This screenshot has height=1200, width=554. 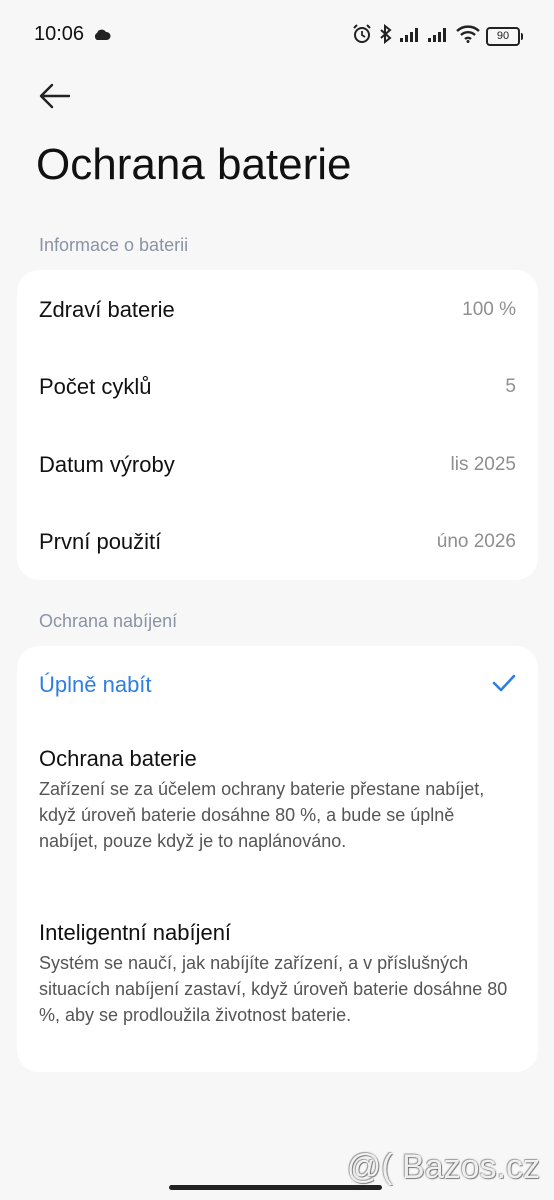 What do you see at coordinates (504, 36) in the screenshot?
I see `battery-icon: 90` at bounding box center [504, 36].